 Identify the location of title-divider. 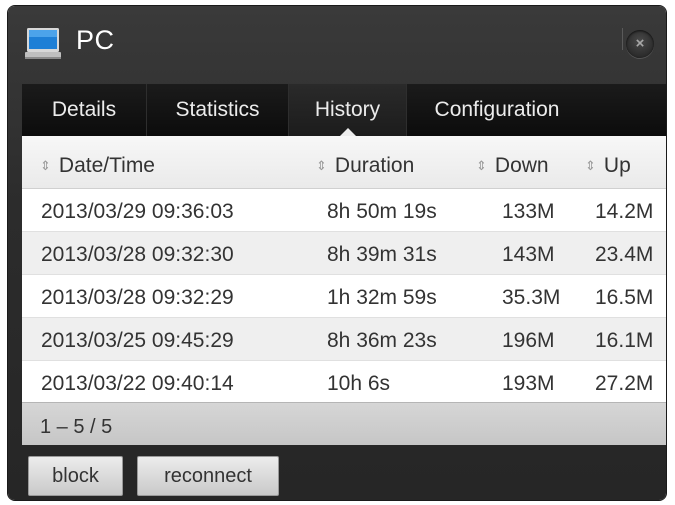
(622, 39).